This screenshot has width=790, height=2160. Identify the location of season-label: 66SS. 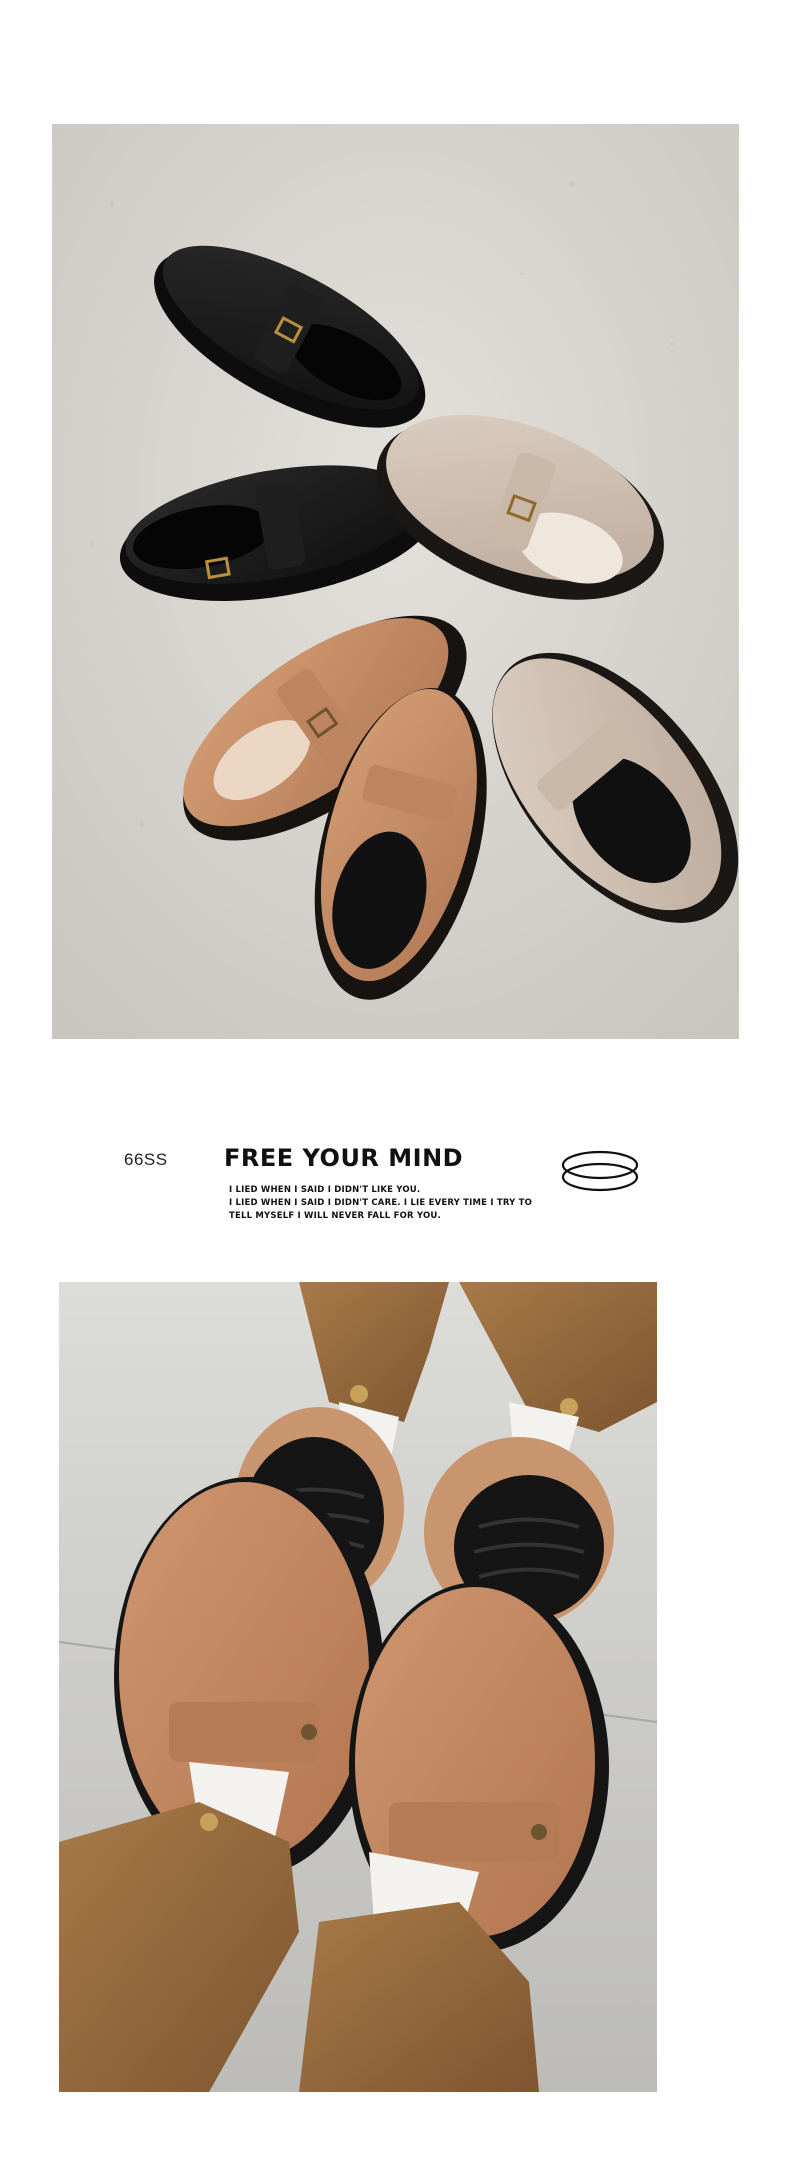
(146, 1159).